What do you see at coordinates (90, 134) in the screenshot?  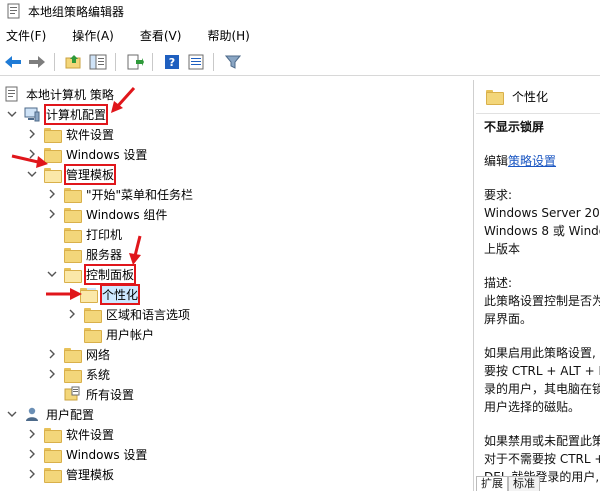 I see `tree-item-label: 软件设置` at bounding box center [90, 134].